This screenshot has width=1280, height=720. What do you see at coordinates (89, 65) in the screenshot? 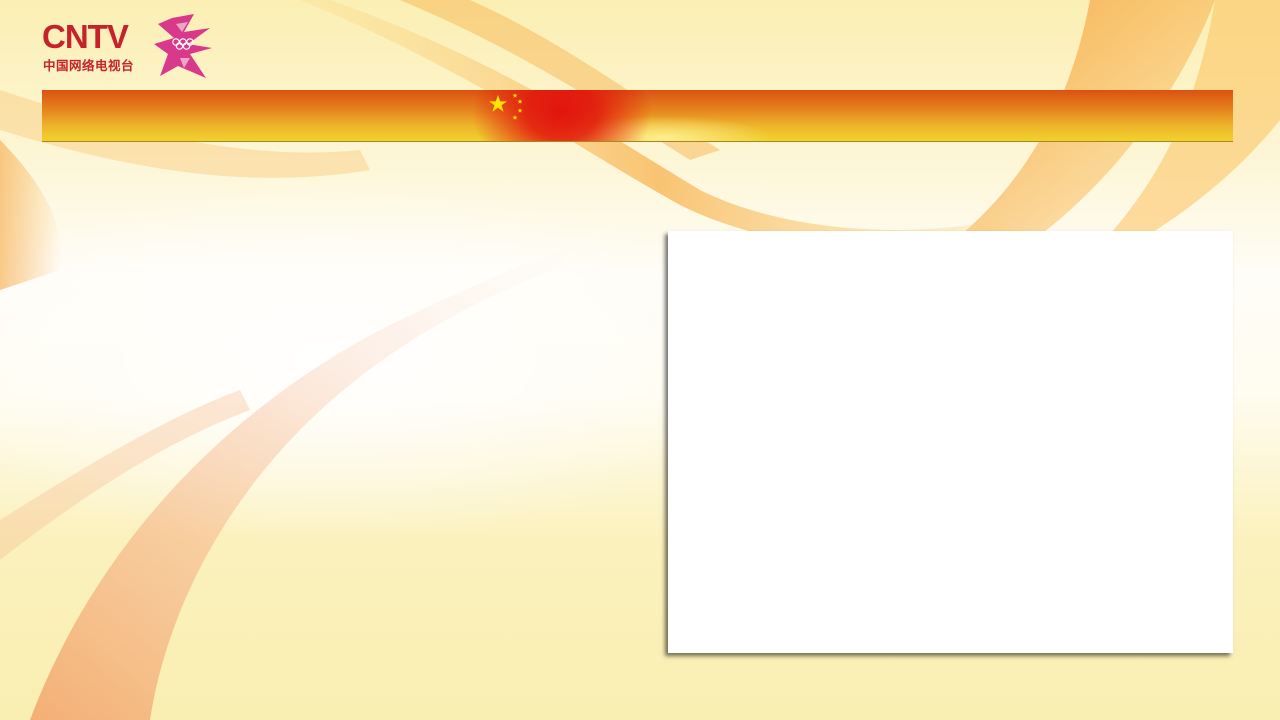
I see `logo-chinese-subtitle: 中国网络电视台` at bounding box center [89, 65].